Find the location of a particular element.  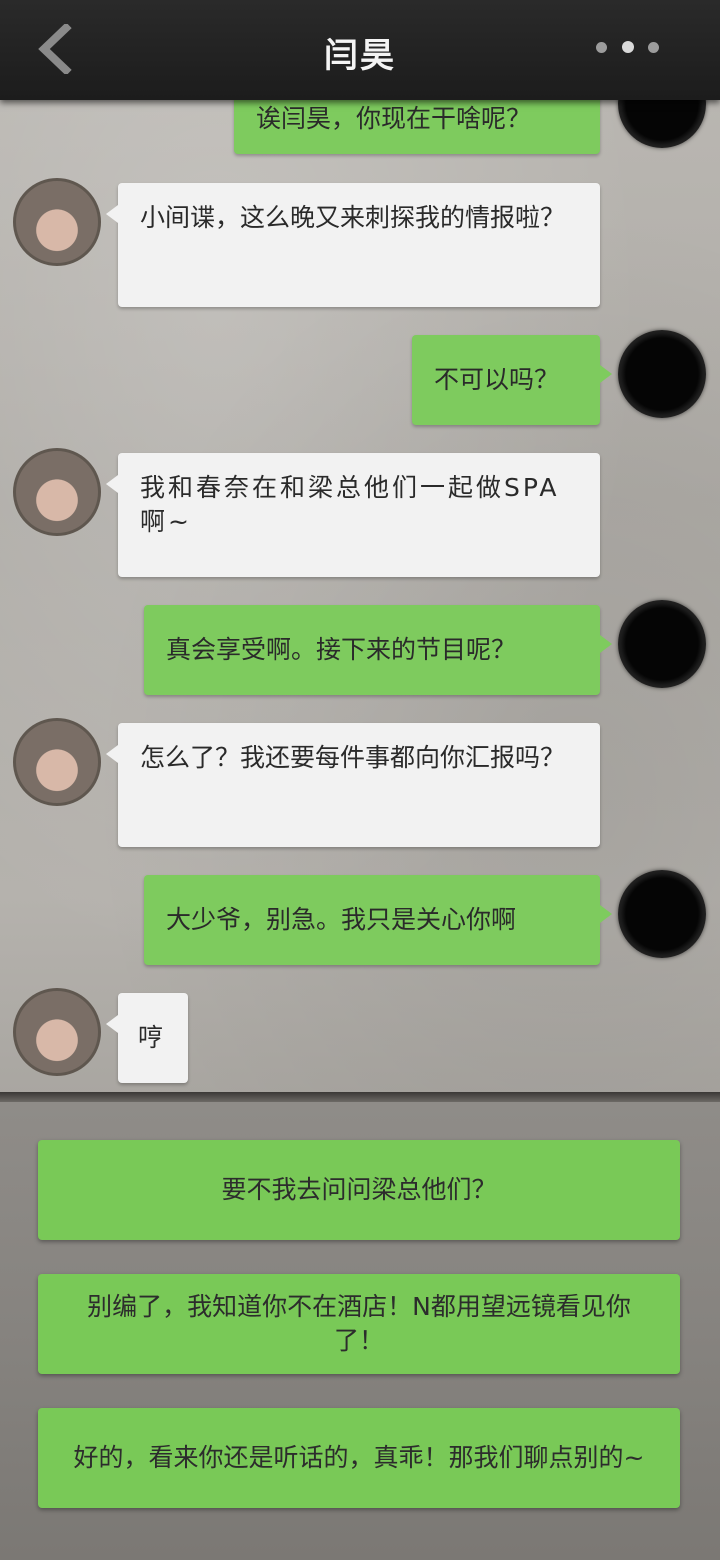

message-text: 小间谍，这么晚又来刺探我的情报啦？ is located at coordinates (353, 217).